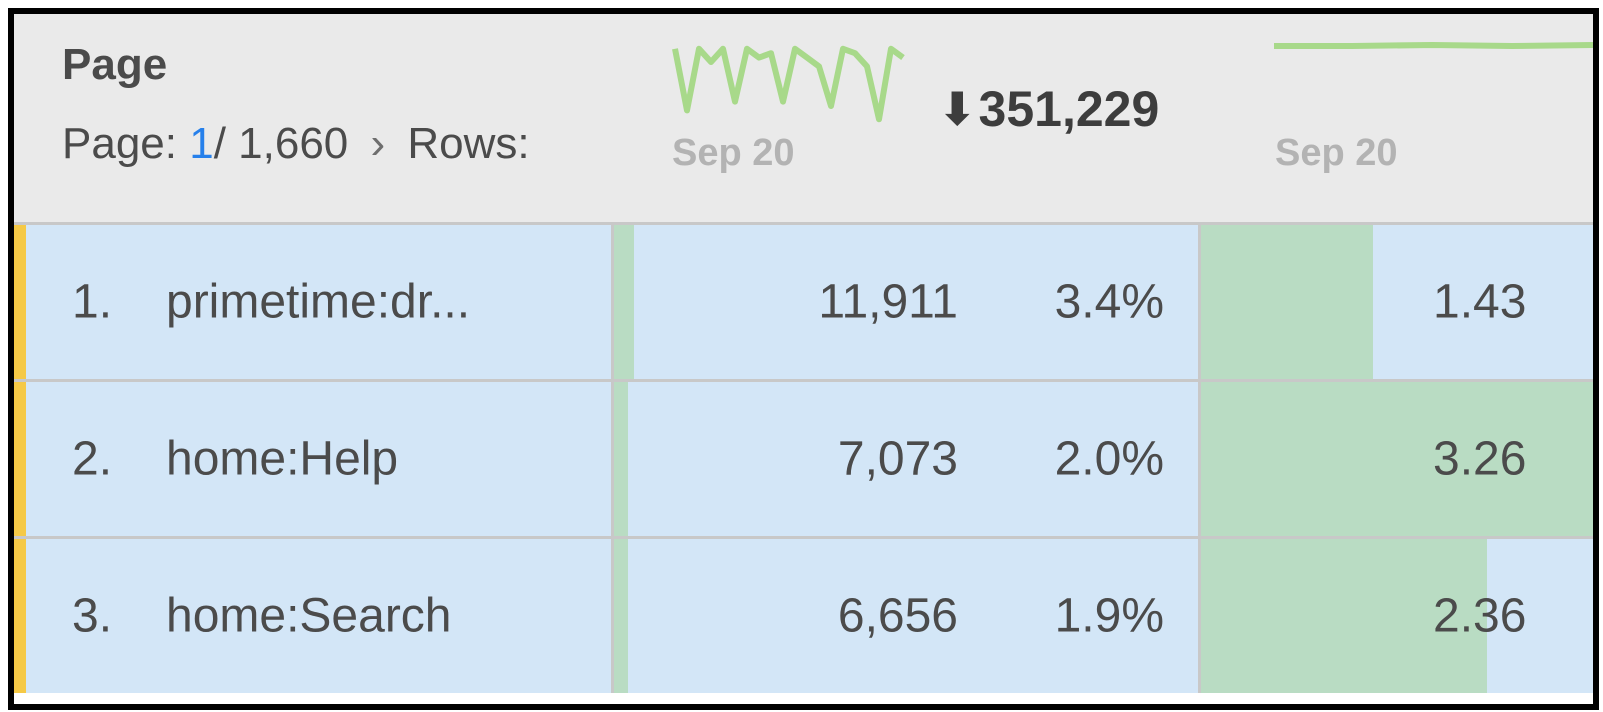 Image resolution: width=1603 pixels, height=712 pixels. I want to click on metric1-total: ⬇ 351,229, so click(1048, 109).